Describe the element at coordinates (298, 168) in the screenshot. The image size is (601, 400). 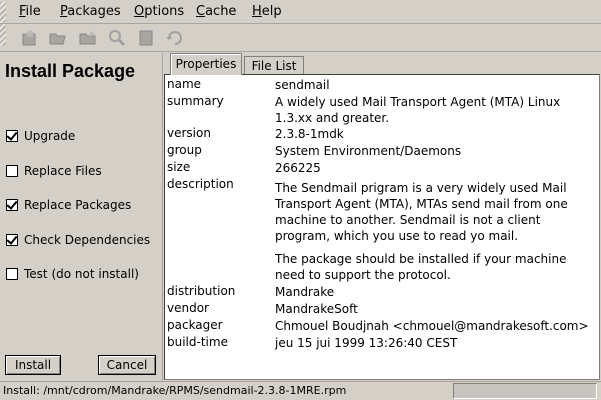
I see `property-value: 266225` at that location.